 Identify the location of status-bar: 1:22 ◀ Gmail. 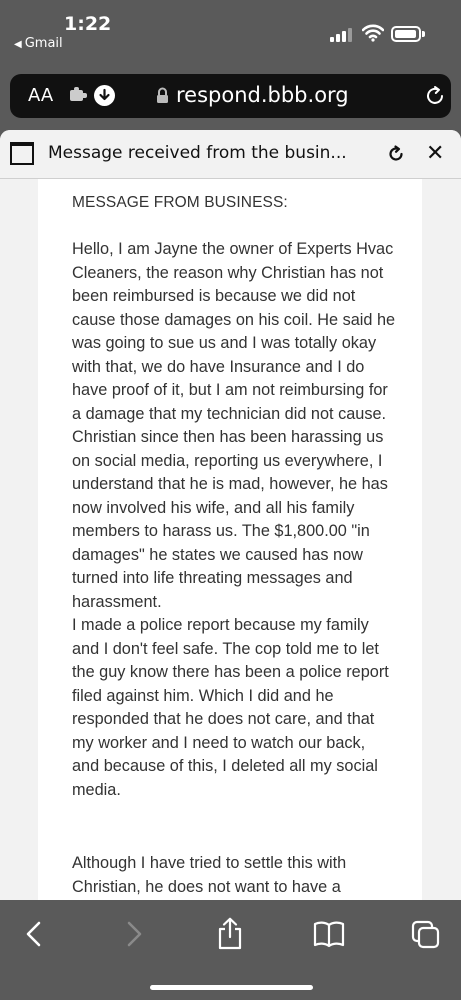
(230, 32).